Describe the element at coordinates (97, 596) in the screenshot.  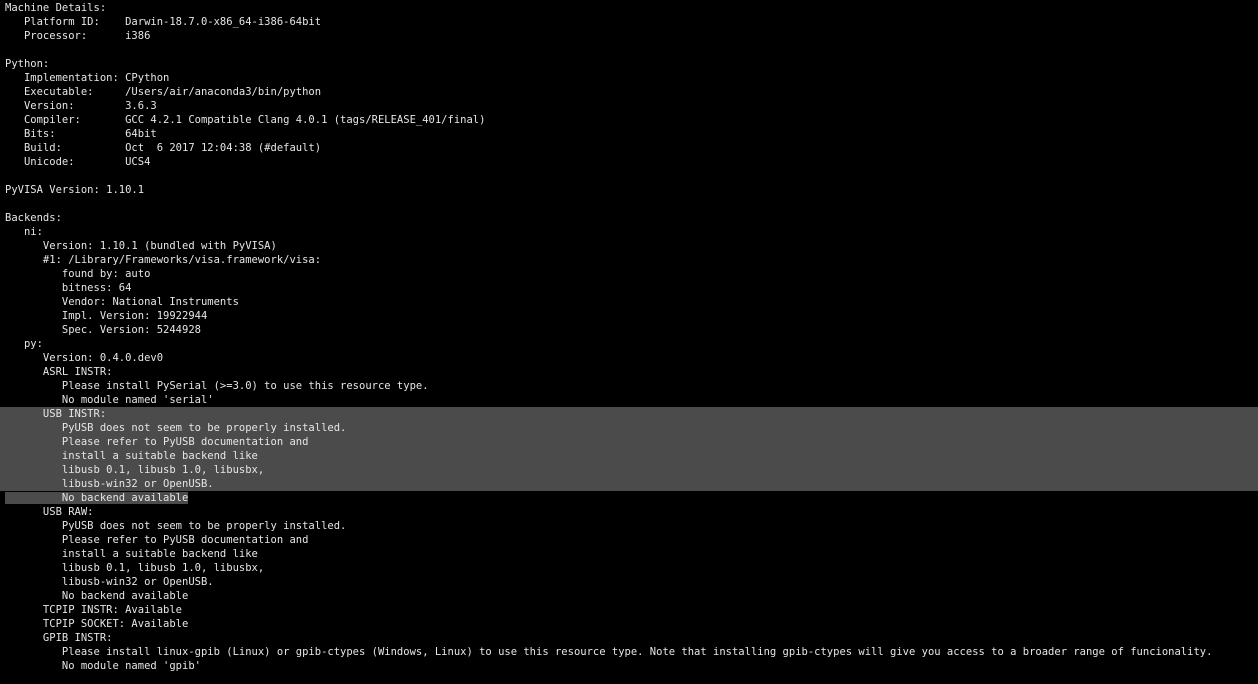
I see `terminal-line: No backend available` at that location.